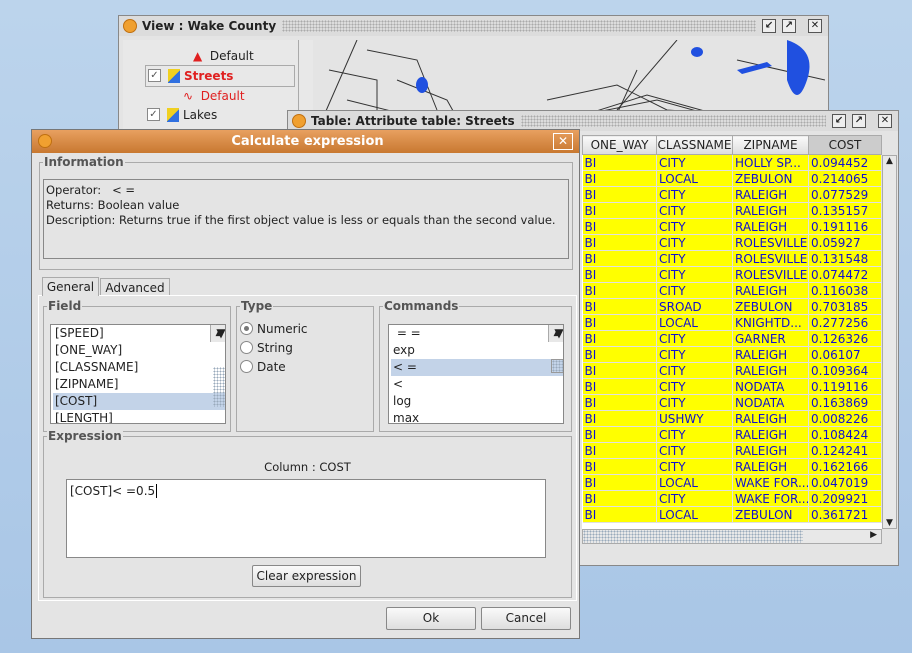  I want to click on table-row: BI CITY RALEIGH 0.135157, so click(732, 210).